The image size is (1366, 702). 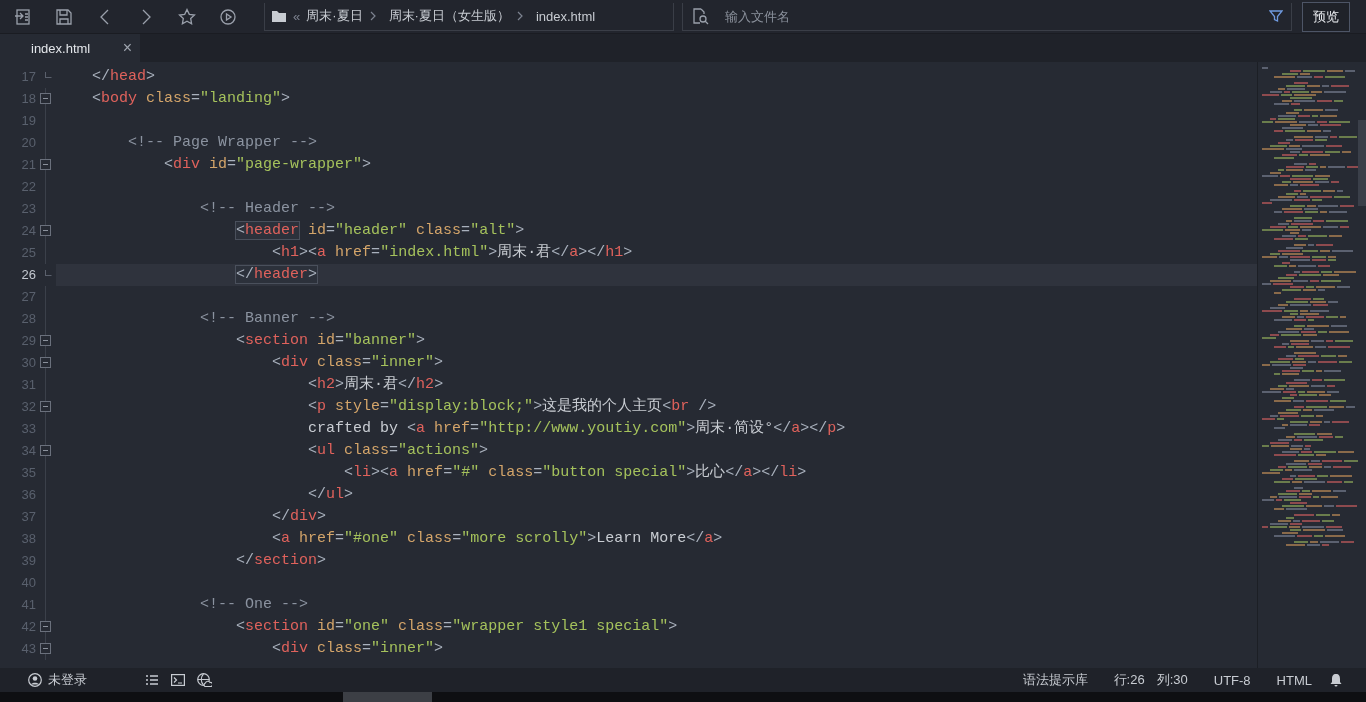 What do you see at coordinates (28, 121) in the screenshot?
I see `line-number: 19` at bounding box center [28, 121].